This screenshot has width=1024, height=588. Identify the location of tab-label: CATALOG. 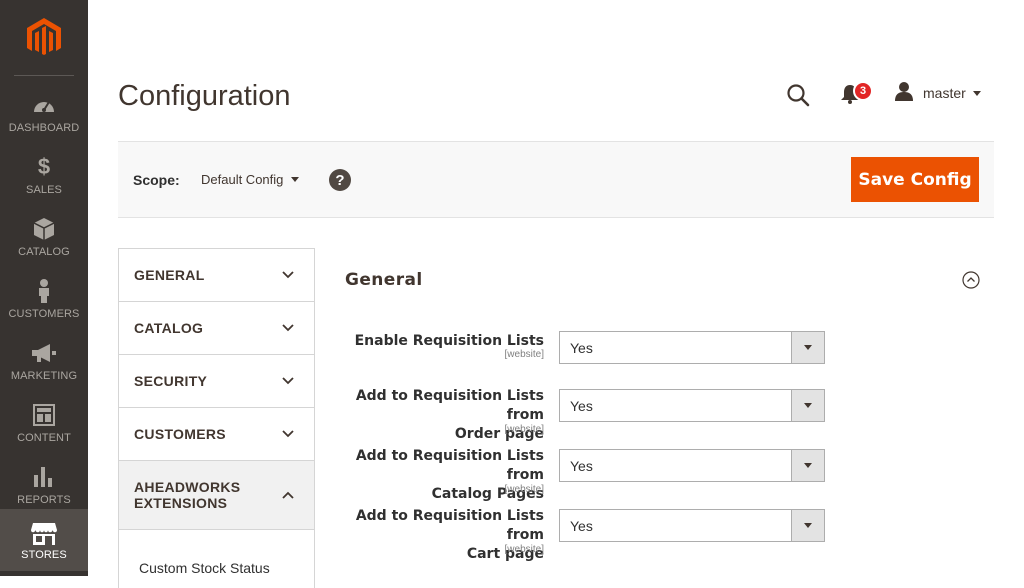
(169, 328).